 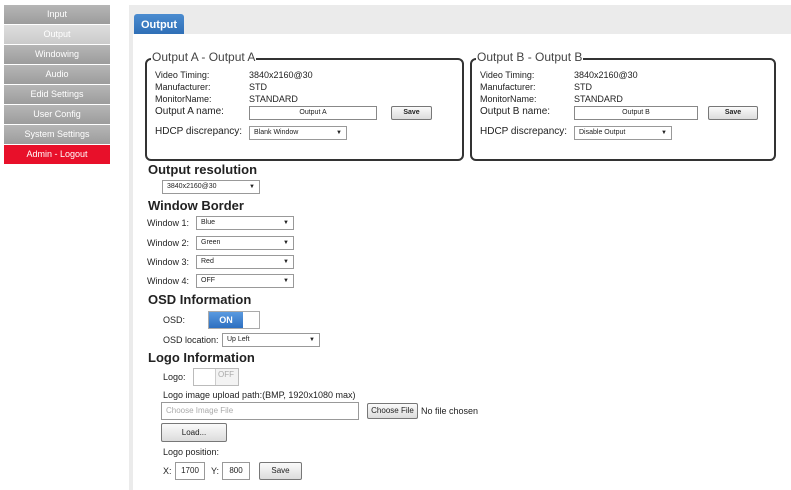 What do you see at coordinates (245, 262) in the screenshot?
I see `window-3-border-select: Red ▼` at bounding box center [245, 262].